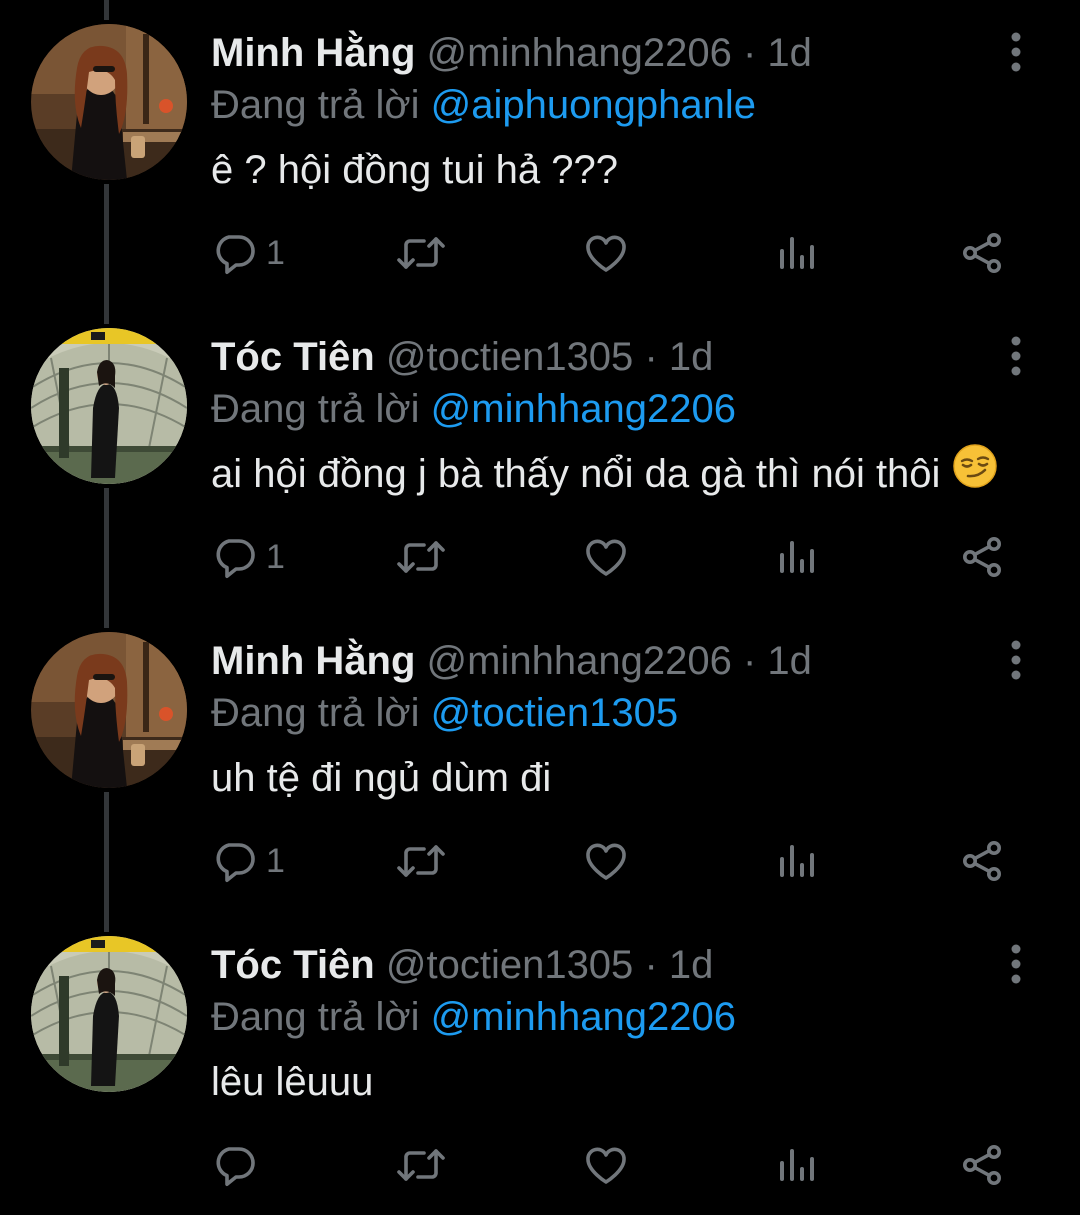 Image resolution: width=1080 pixels, height=1215 pixels. Describe the element at coordinates (975, 473) in the screenshot. I see `smirking-face-emoji-icon` at that location.